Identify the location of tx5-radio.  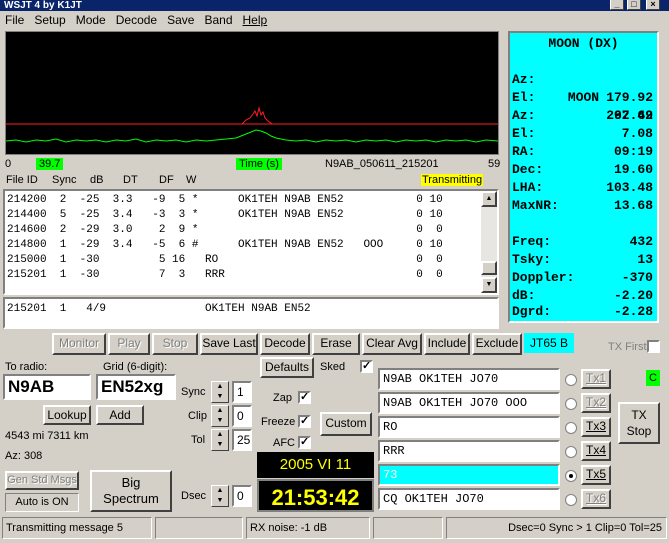
(571, 476).